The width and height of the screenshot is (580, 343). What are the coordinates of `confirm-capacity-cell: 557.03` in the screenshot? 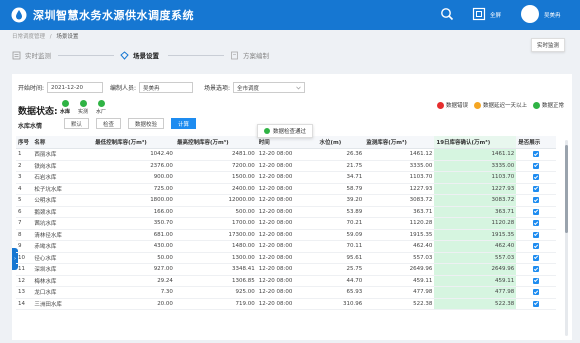 It's located at (475, 258).